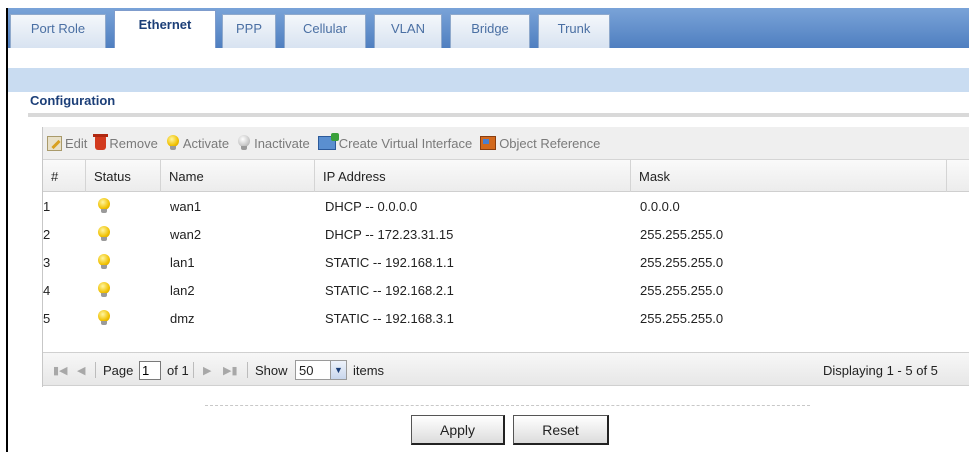 The width and height of the screenshot is (969, 452). What do you see at coordinates (389, 290) in the screenshot?
I see `ip-address-cell: STATIC -- 192.168.2.1` at bounding box center [389, 290].